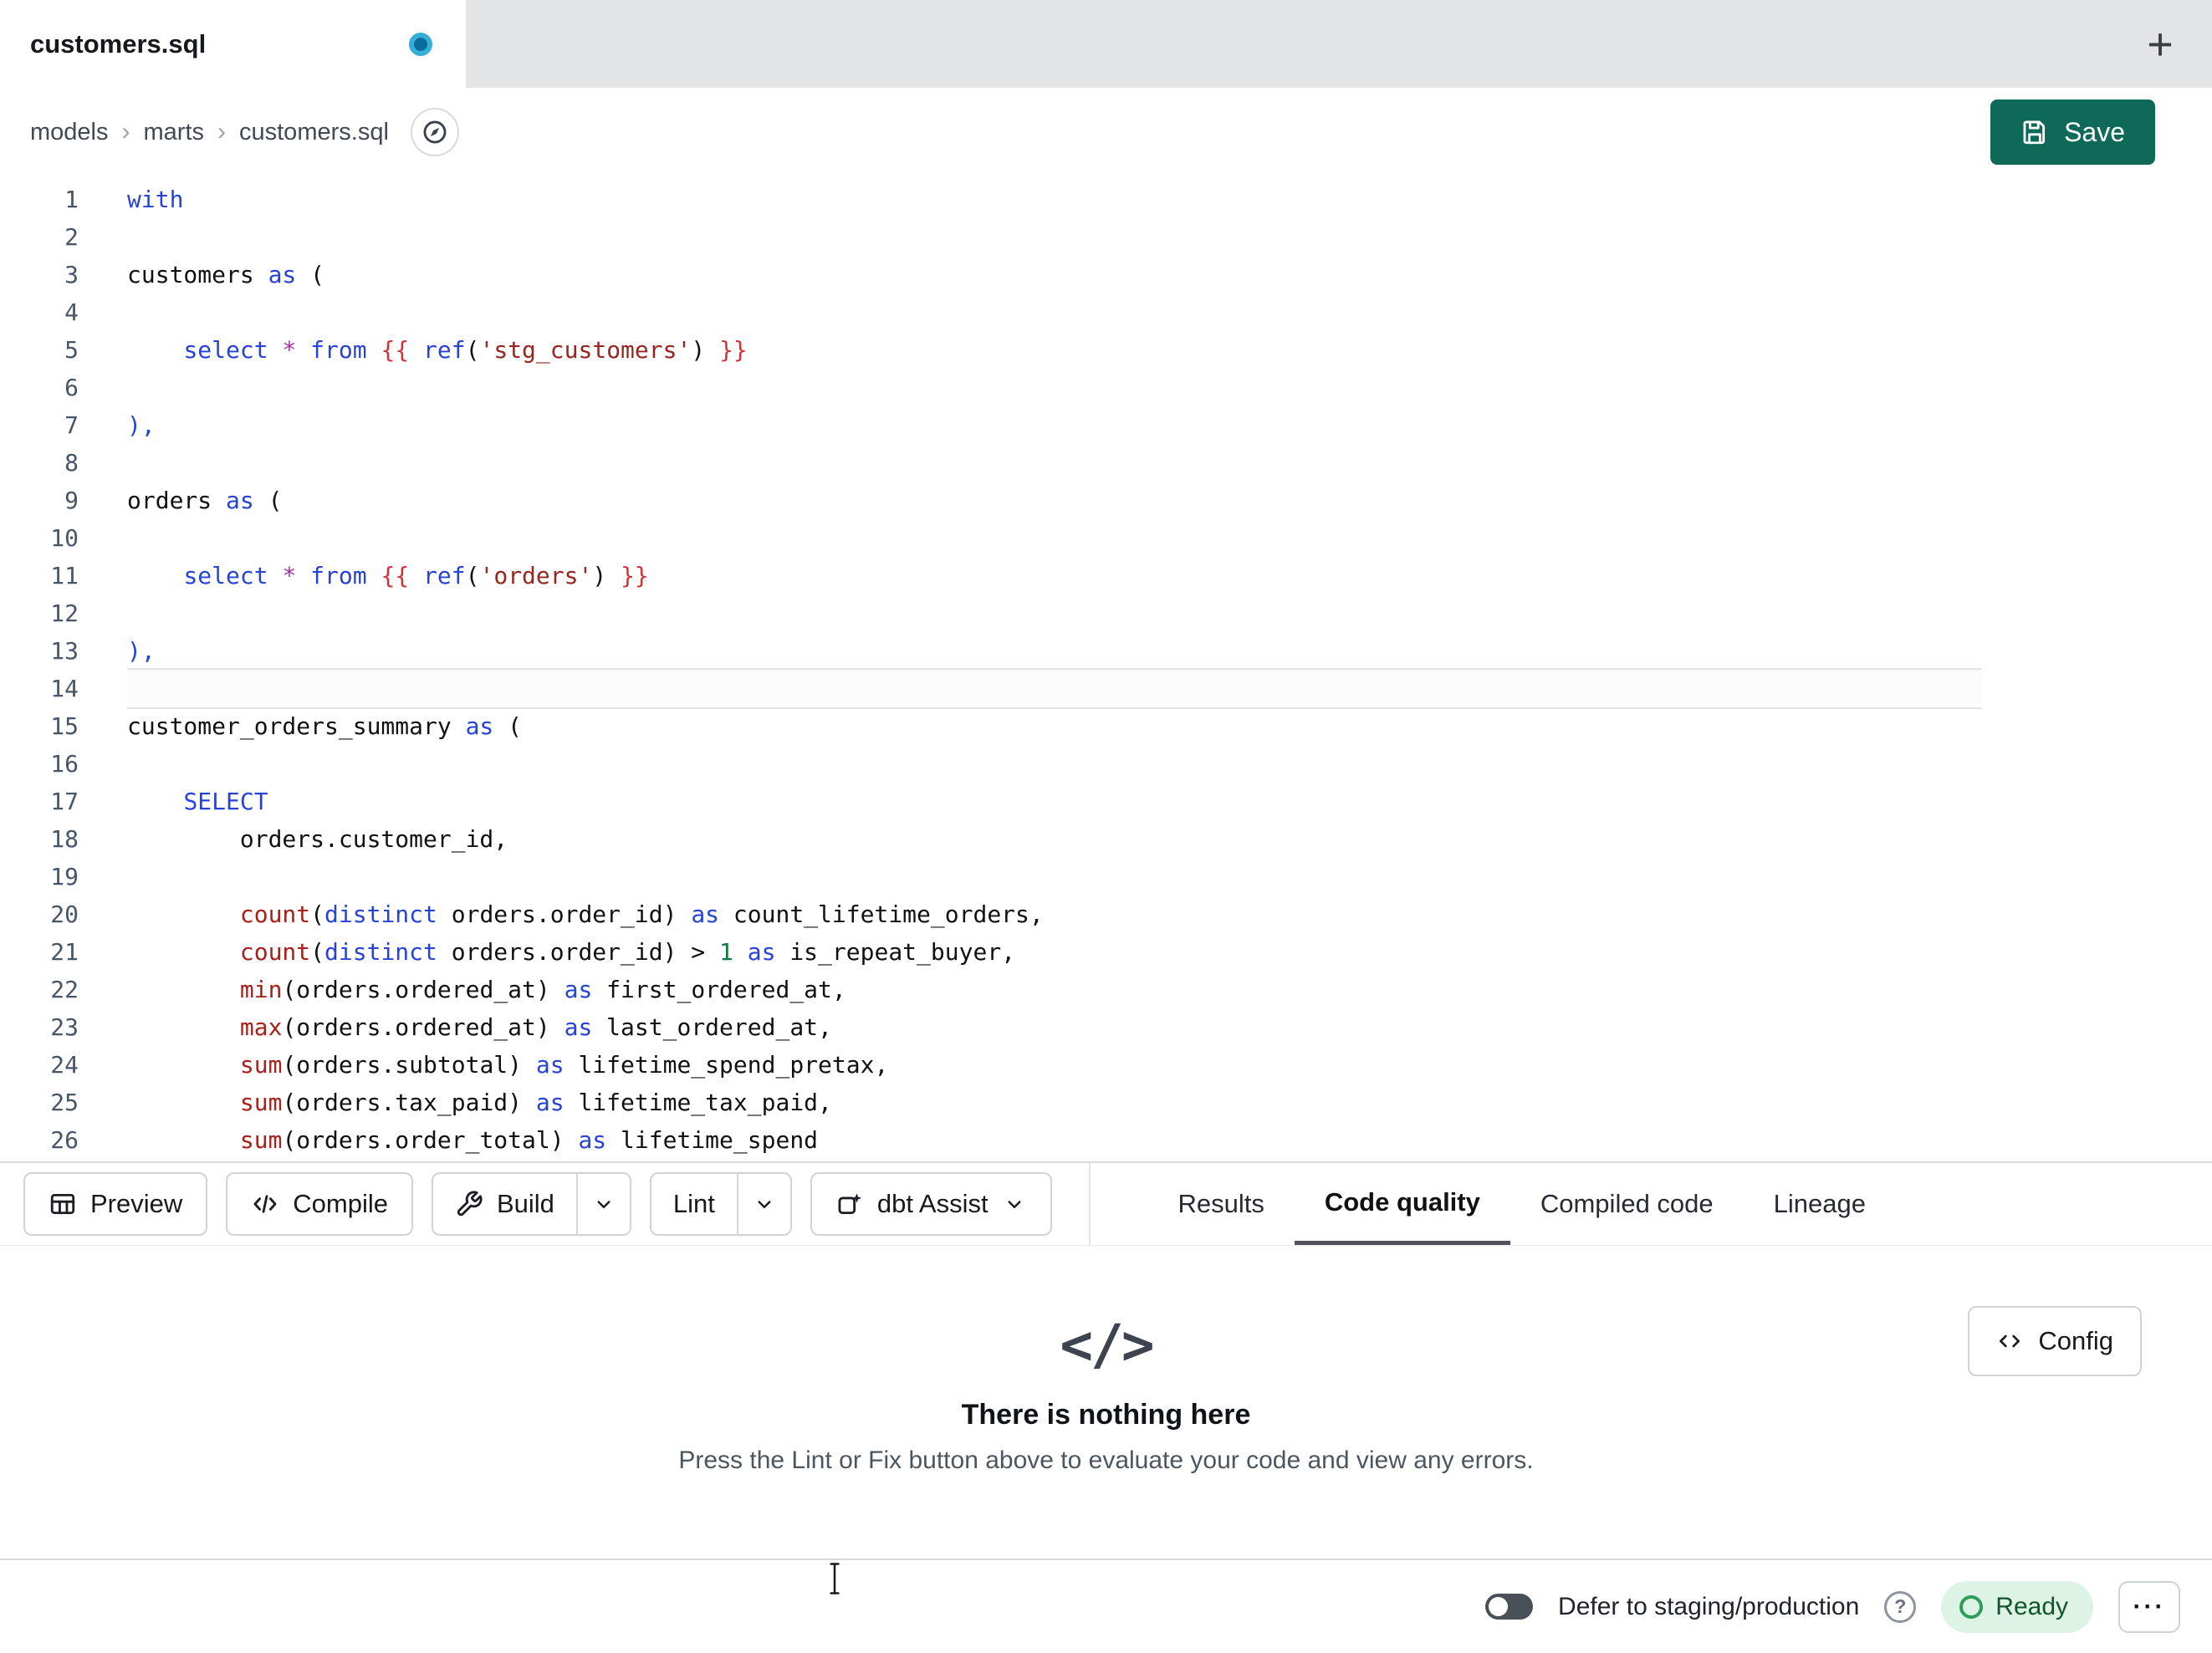  I want to click on lint-button-label: Lint, so click(694, 1203).